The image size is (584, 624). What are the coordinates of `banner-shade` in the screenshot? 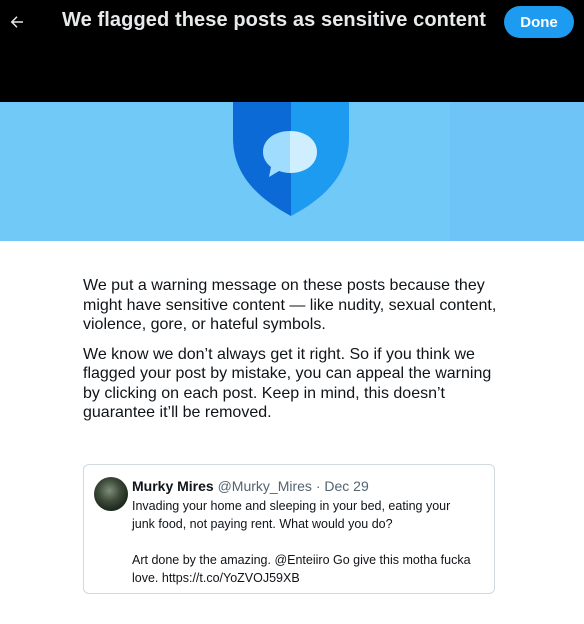 It's located at (517, 171).